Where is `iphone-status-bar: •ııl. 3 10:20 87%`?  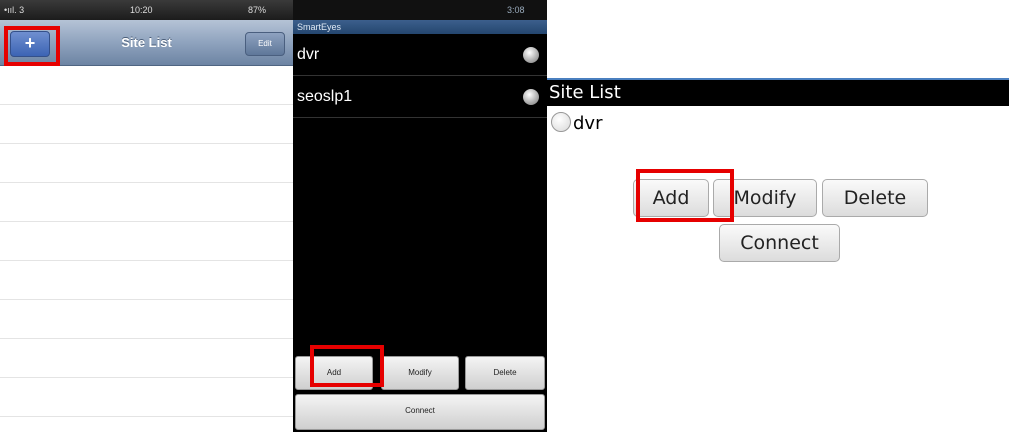
iphone-status-bar: •ııl. 3 10:20 87% is located at coordinates (146, 10).